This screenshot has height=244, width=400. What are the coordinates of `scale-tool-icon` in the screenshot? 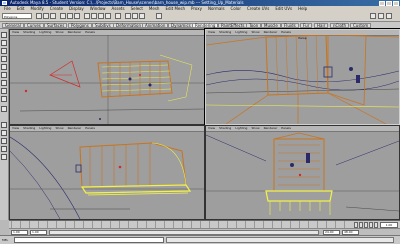 It's located at (4, 75).